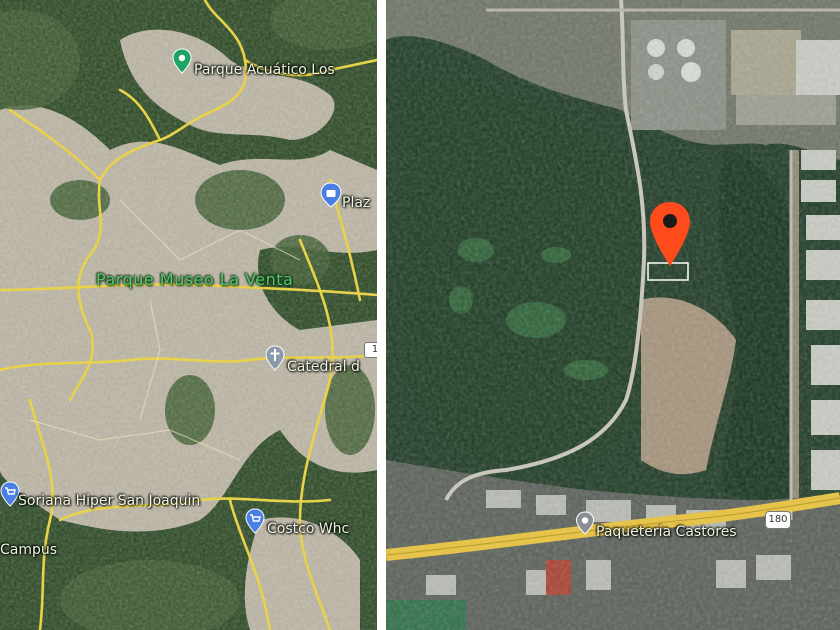  Describe the element at coordinates (370, 350) in the screenshot. I see `highway-shield: 1` at that location.